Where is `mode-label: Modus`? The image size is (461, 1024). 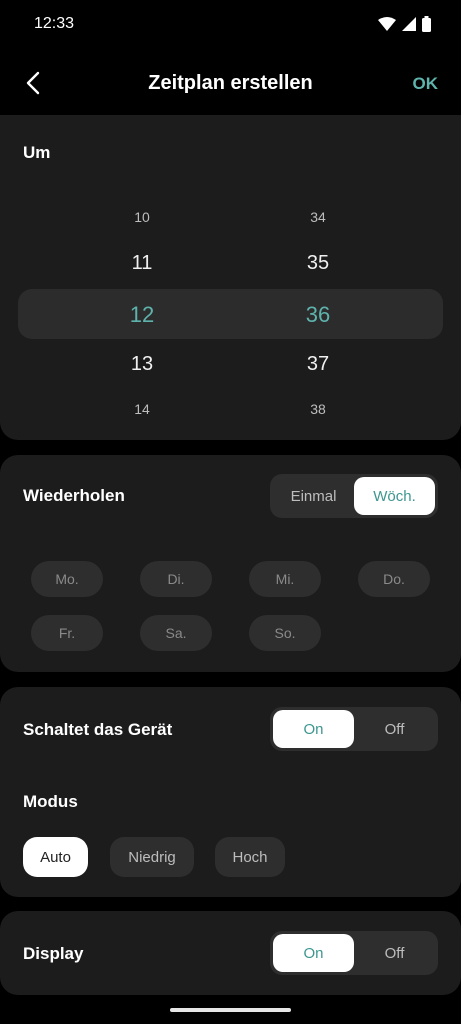
mode-label: Modus is located at coordinates (50, 801).